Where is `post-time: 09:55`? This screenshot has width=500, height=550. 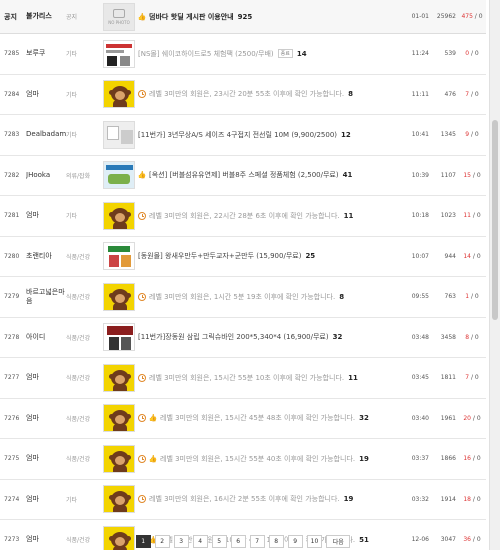
post-time: 09:55 is located at coordinates (420, 297).